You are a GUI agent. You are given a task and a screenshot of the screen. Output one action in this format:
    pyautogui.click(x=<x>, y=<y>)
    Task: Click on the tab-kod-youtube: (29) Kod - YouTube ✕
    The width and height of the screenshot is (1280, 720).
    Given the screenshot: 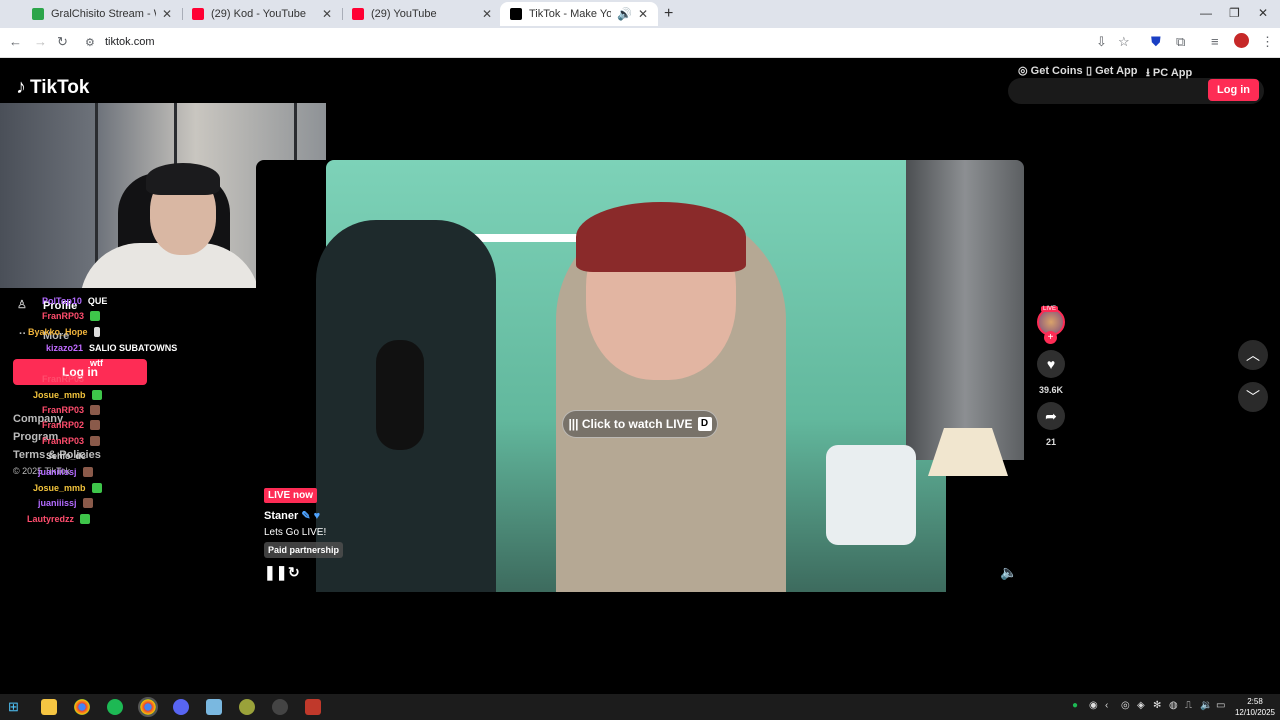 What is the action you would take?
    pyautogui.click(x=262, y=14)
    